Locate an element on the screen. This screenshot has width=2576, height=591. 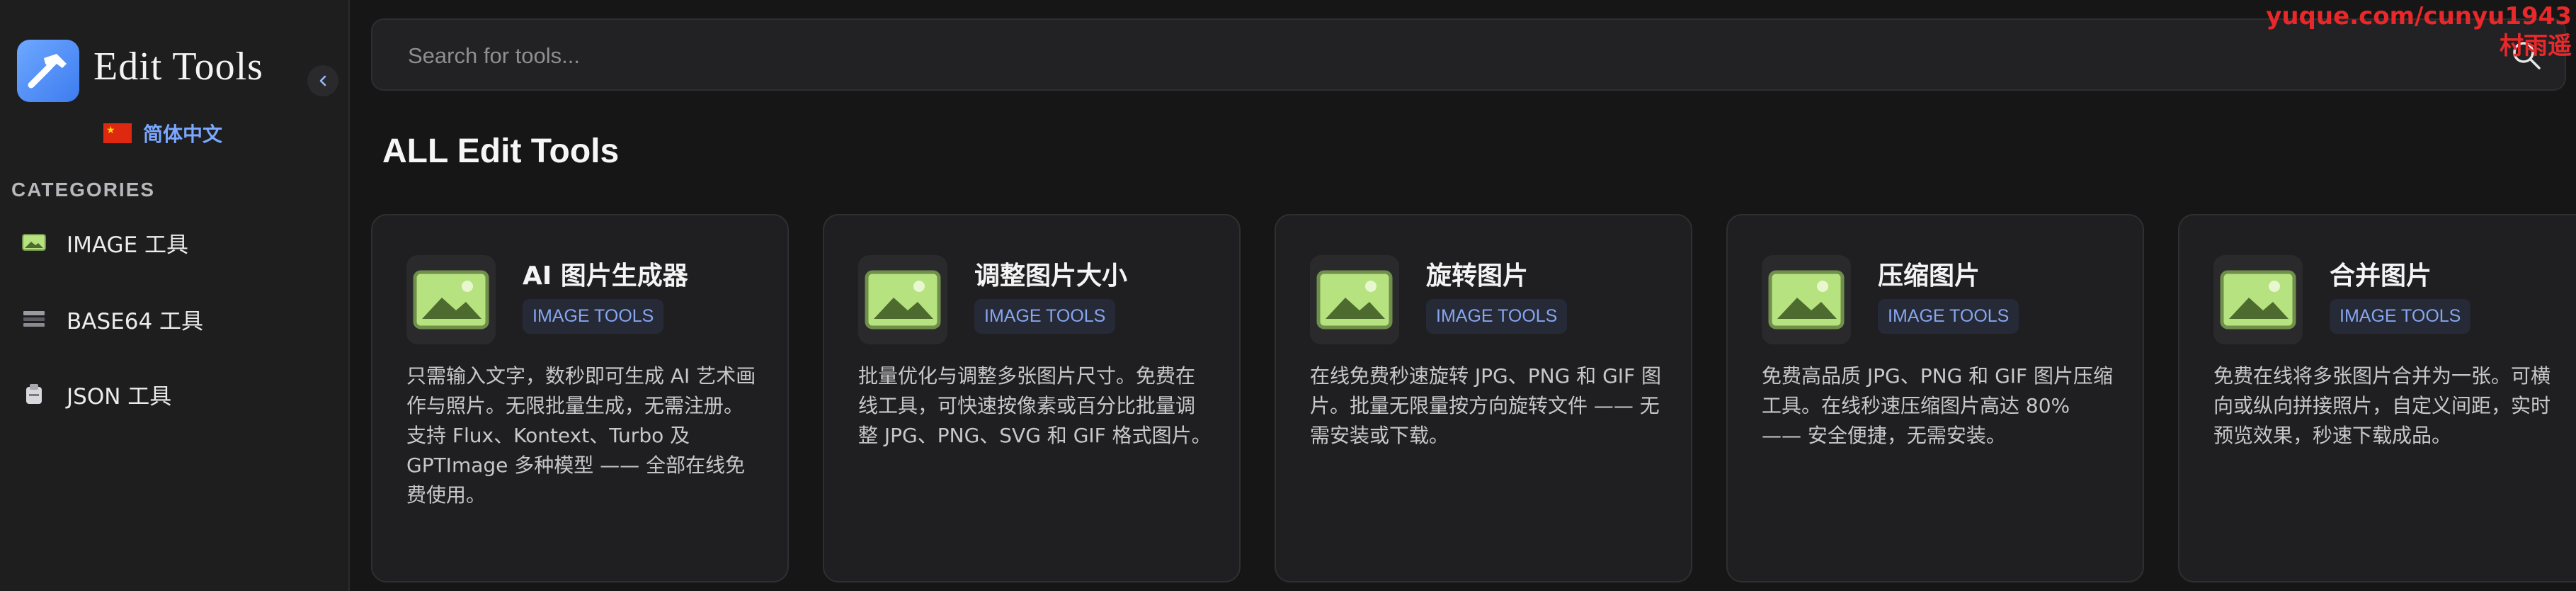
watermark: yuque.com/cunyu1943 村雨遥 is located at coordinates (2419, 31).